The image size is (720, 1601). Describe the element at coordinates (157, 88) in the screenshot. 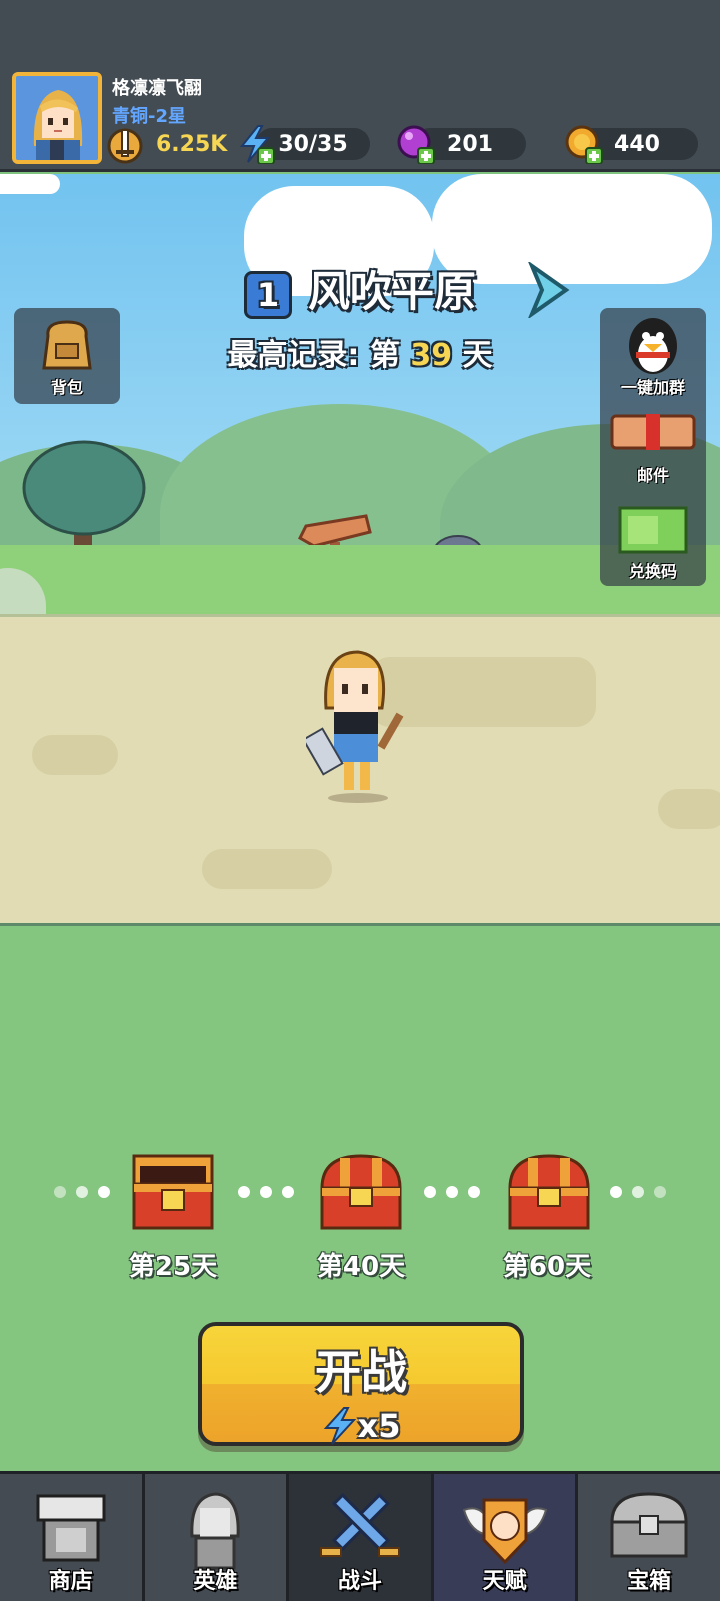

I see `player-name: 格凛凛飞翮` at that location.